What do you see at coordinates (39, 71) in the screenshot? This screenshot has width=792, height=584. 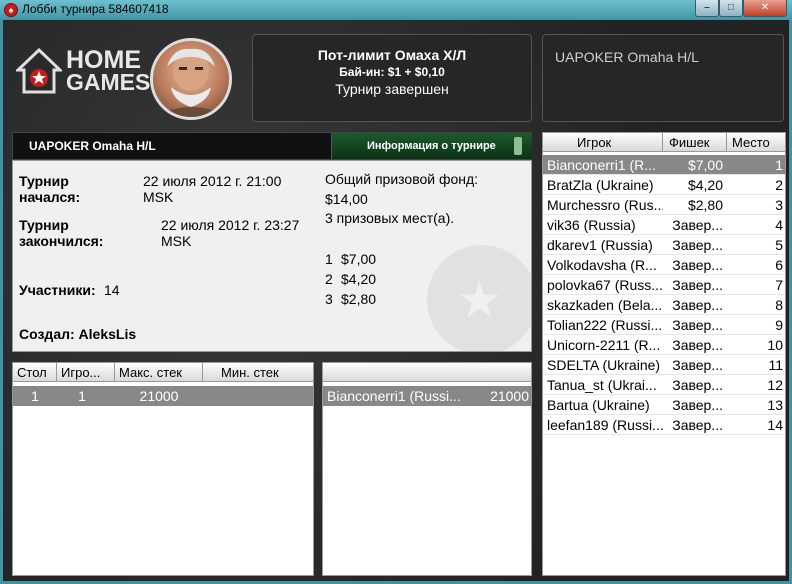 I see `house-icon` at bounding box center [39, 71].